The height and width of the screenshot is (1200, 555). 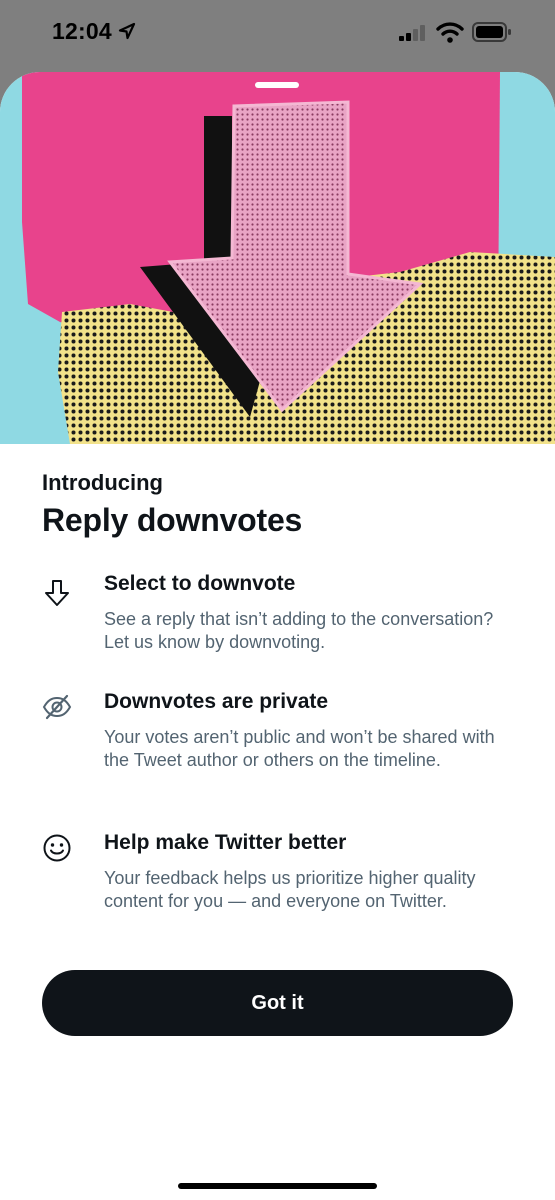 What do you see at coordinates (127, 33) in the screenshot?
I see `location-arrow-icon` at bounding box center [127, 33].